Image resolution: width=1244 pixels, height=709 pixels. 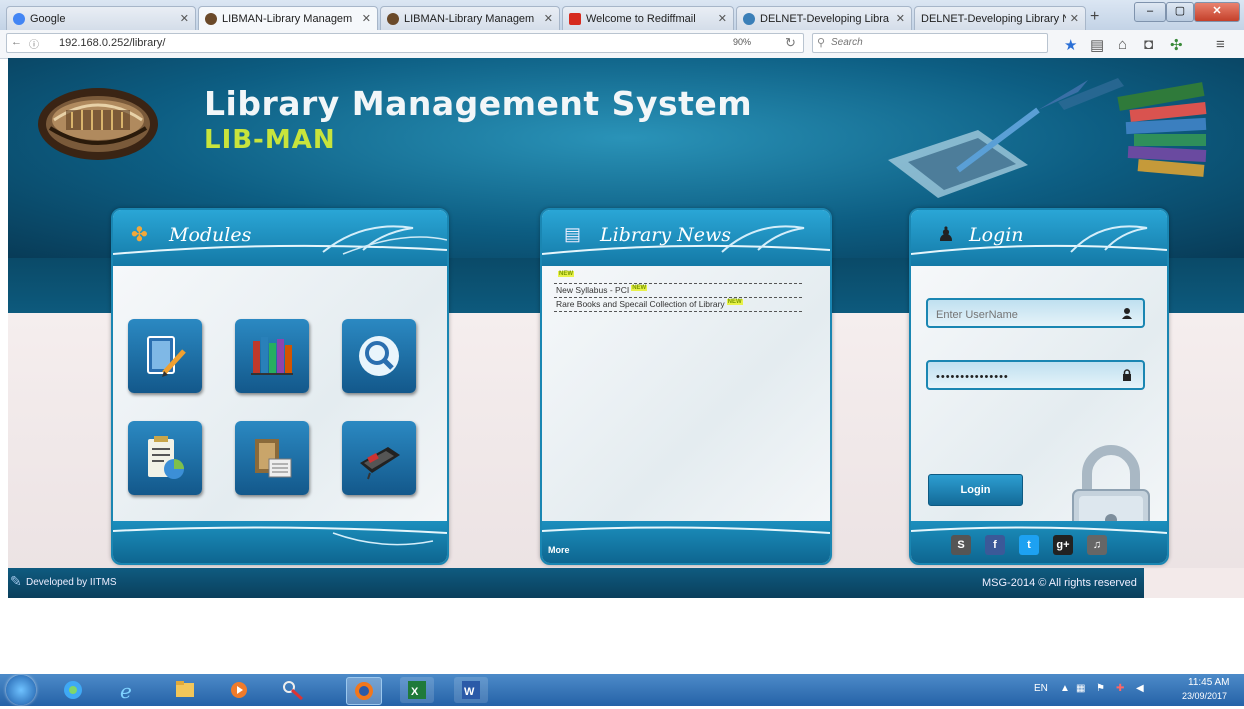 What do you see at coordinates (993, 18) in the screenshot?
I see `tab-label: DELNET-Developing Library N` at bounding box center [993, 18].